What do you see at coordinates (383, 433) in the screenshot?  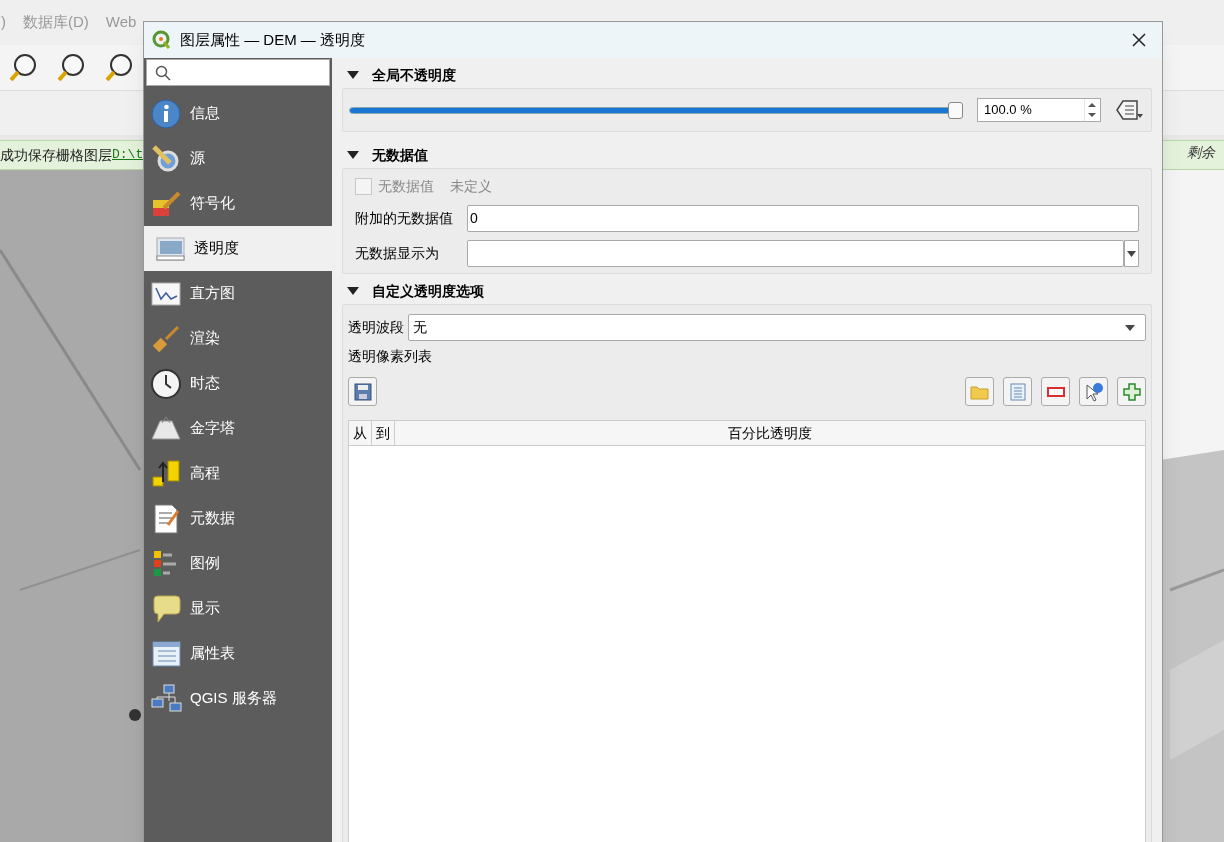 I see `column-header: 到` at bounding box center [383, 433].